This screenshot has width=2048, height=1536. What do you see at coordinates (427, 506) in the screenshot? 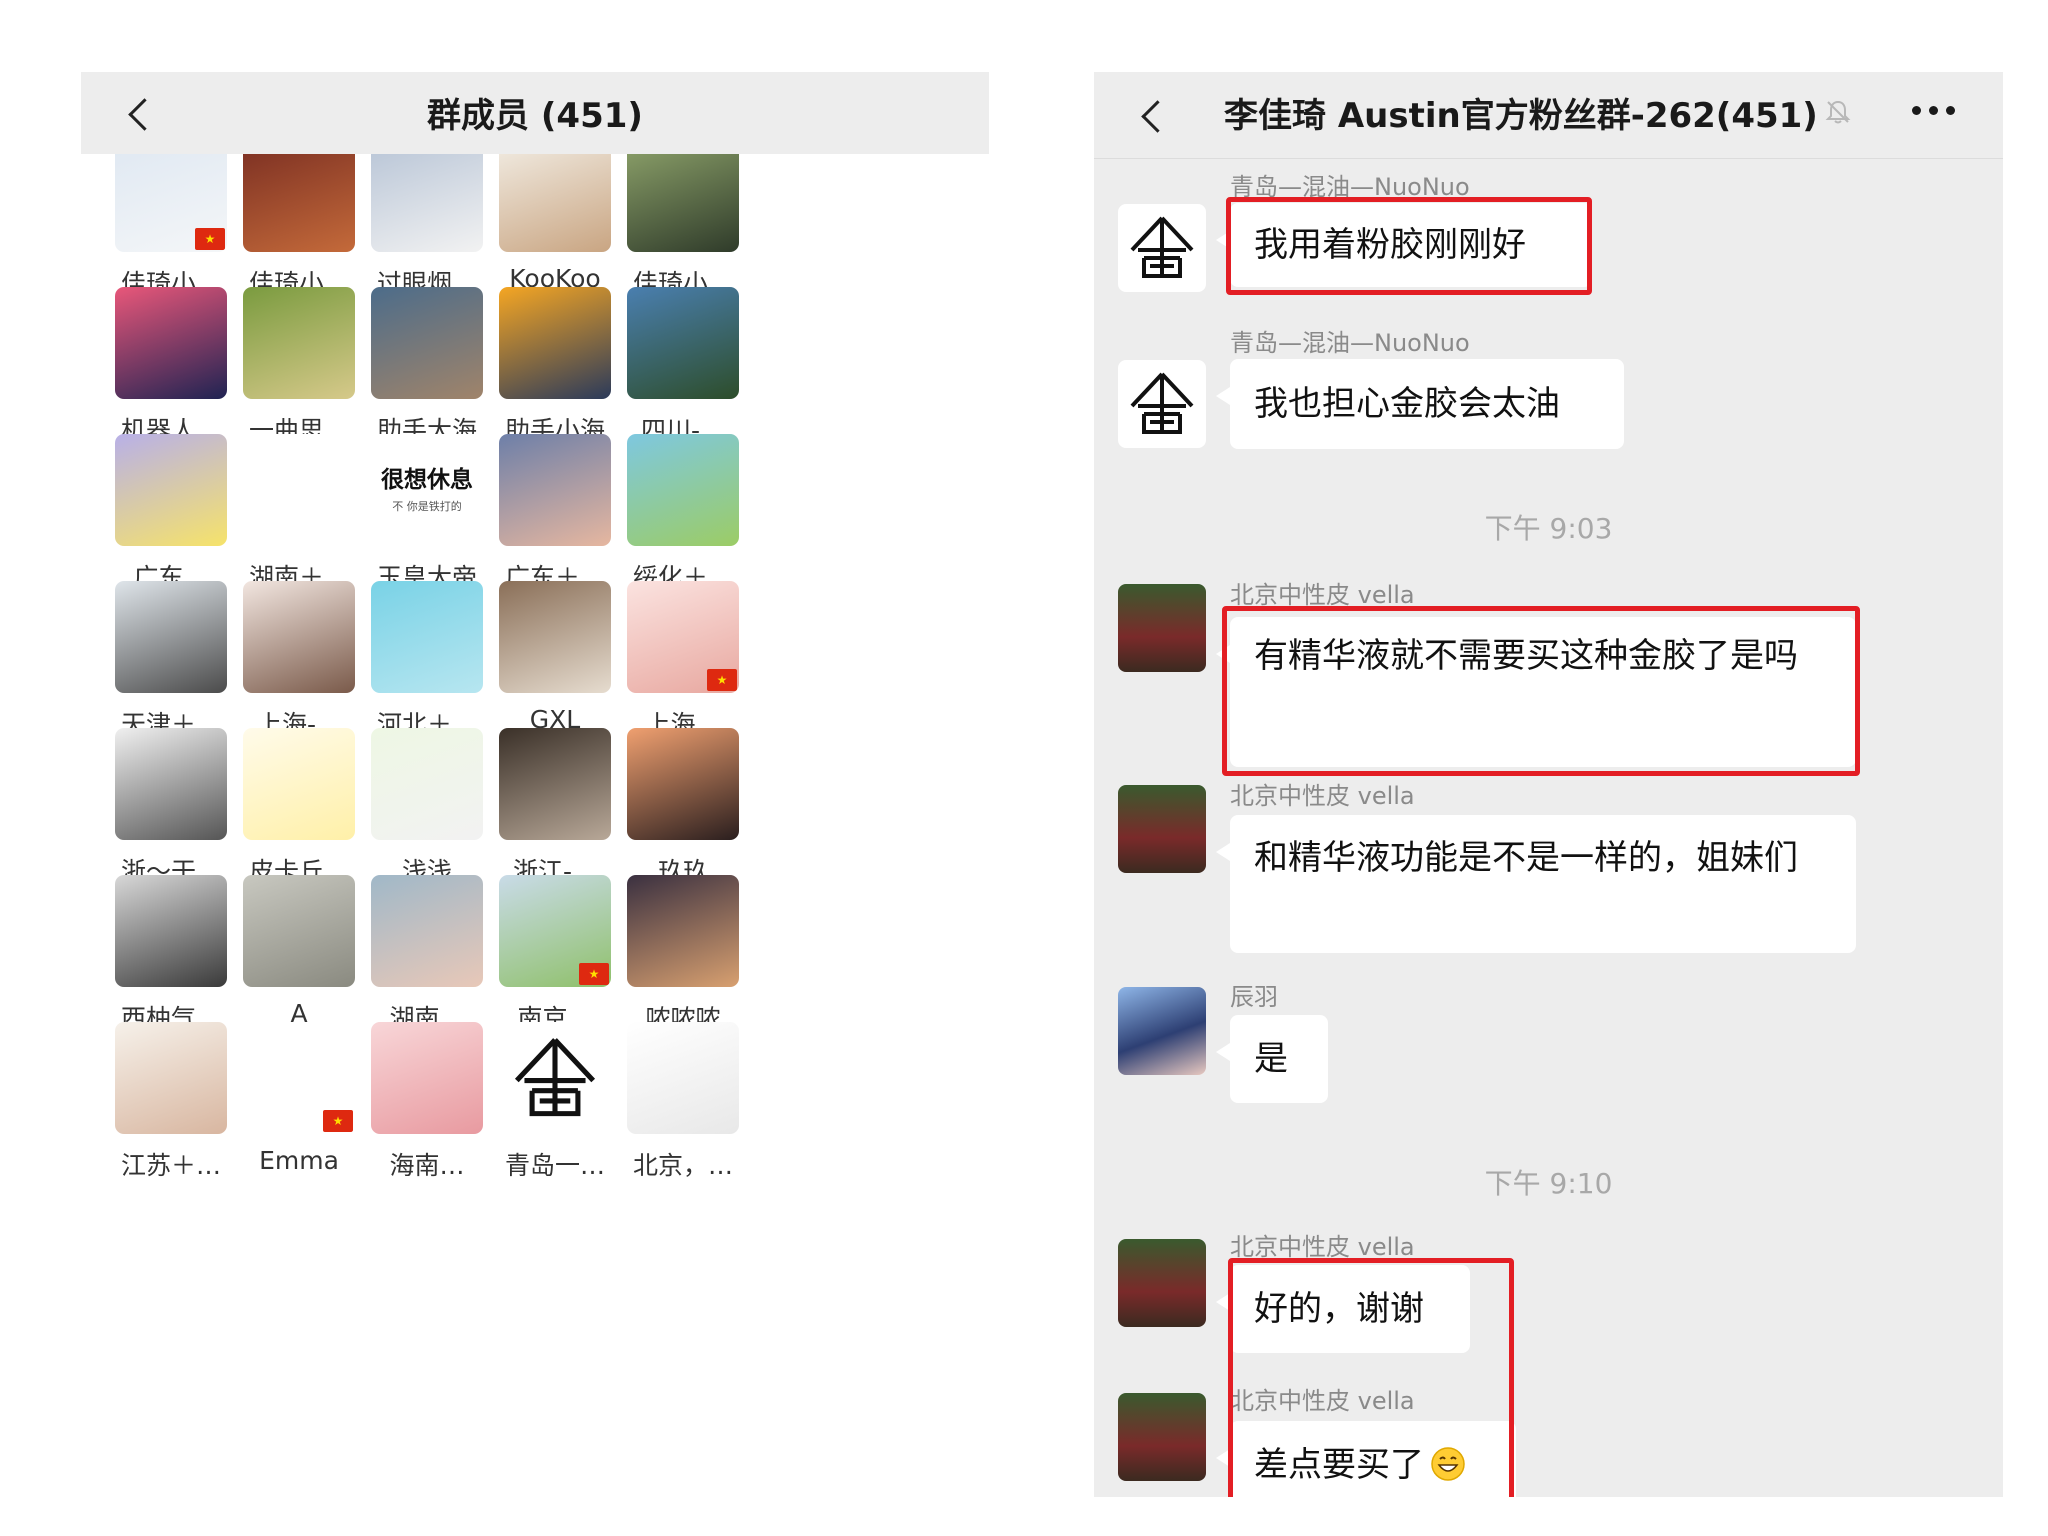
I see `avatar-subcaption: 不 你是铁打的` at bounding box center [427, 506].